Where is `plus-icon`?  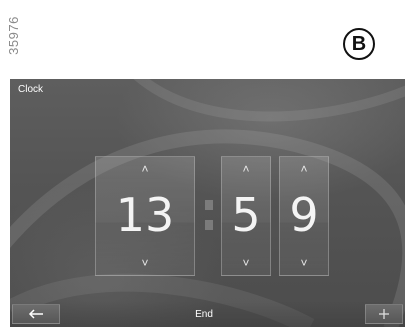 plus-icon is located at coordinates (384, 314).